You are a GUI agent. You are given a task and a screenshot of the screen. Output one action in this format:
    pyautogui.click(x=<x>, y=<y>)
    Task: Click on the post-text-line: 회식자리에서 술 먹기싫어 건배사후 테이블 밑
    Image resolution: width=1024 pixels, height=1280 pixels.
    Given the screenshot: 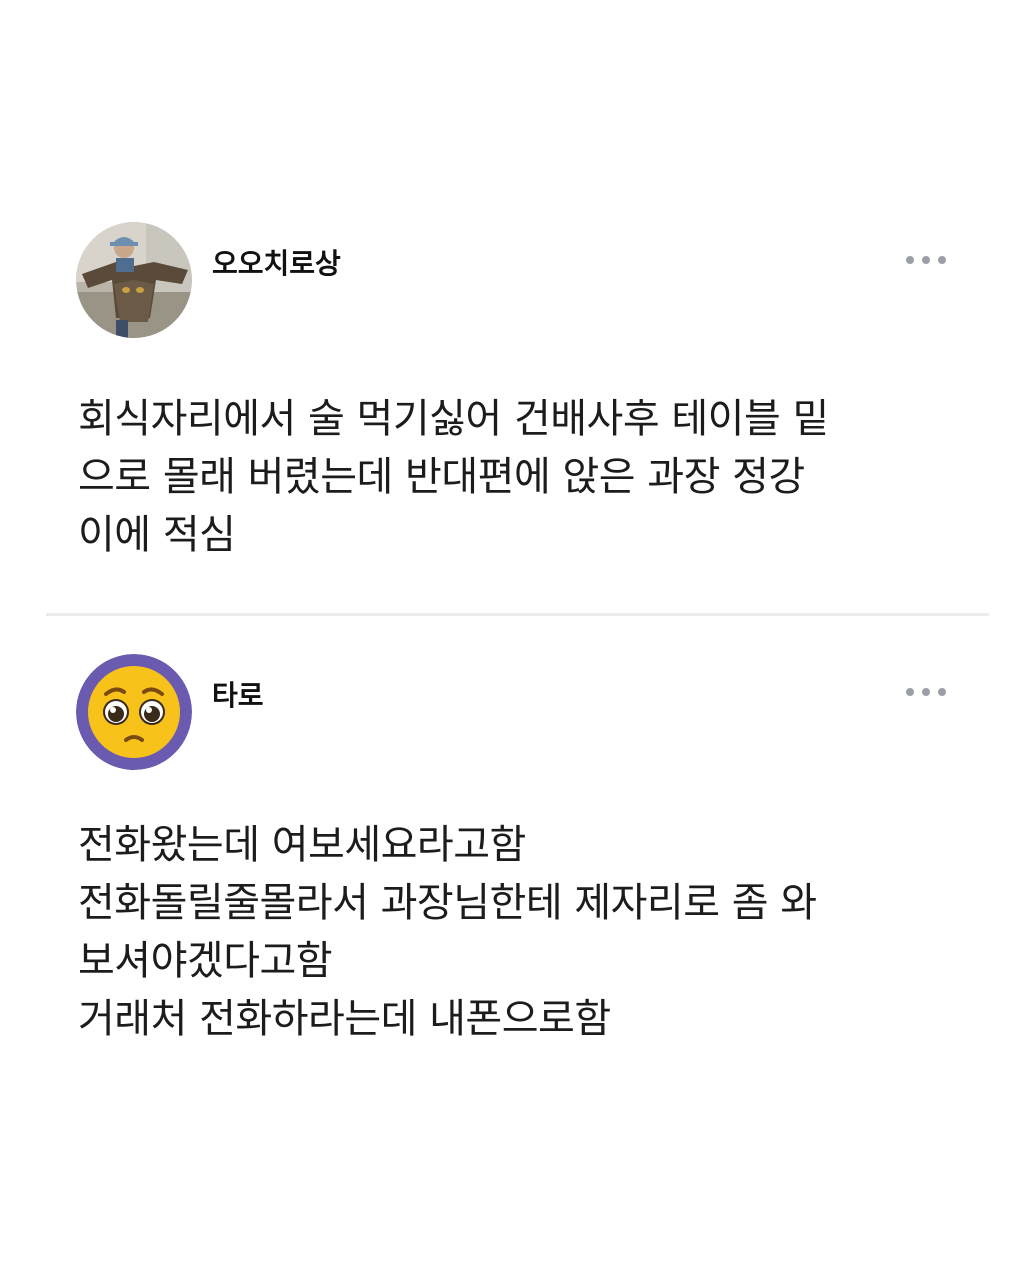 What is the action you would take?
    pyautogui.click(x=453, y=419)
    